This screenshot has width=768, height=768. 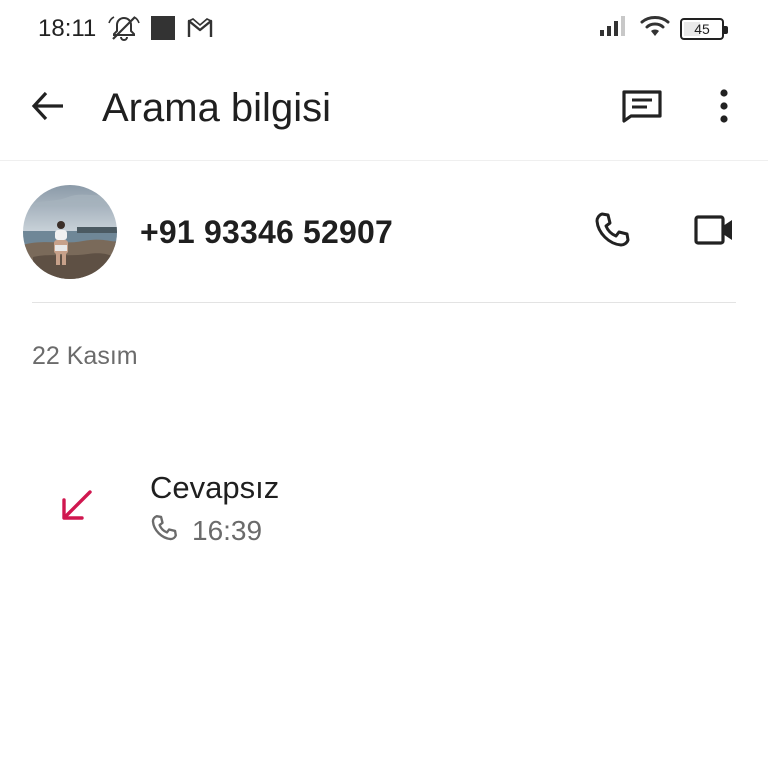 I want to click on contact-divider, so click(x=384, y=302).